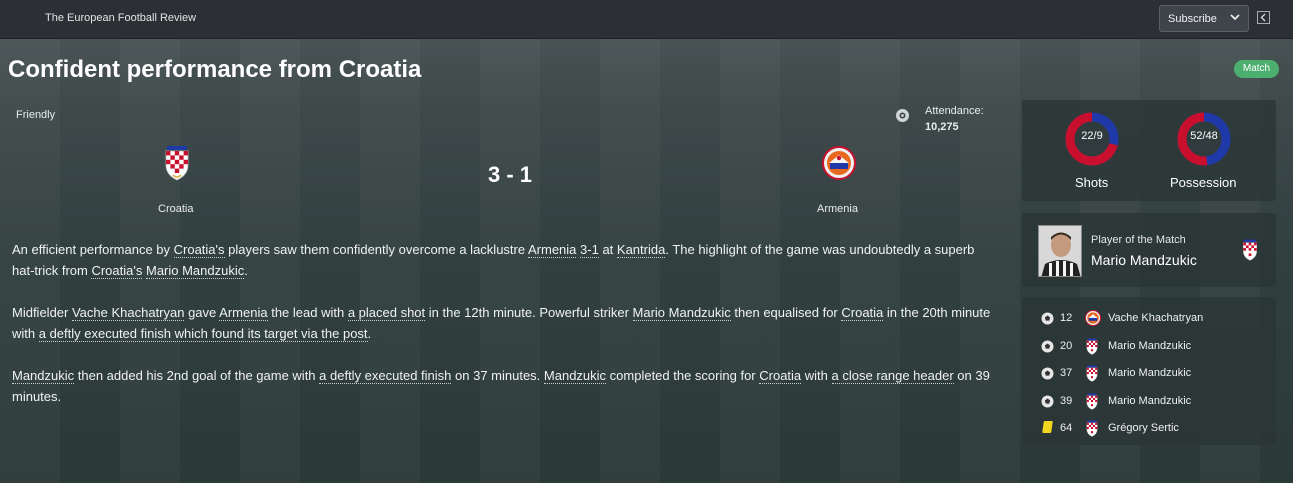 Image resolution: width=1293 pixels, height=483 pixels. I want to click on event-row: 12 Vache Khachatryan, so click(1149, 319).